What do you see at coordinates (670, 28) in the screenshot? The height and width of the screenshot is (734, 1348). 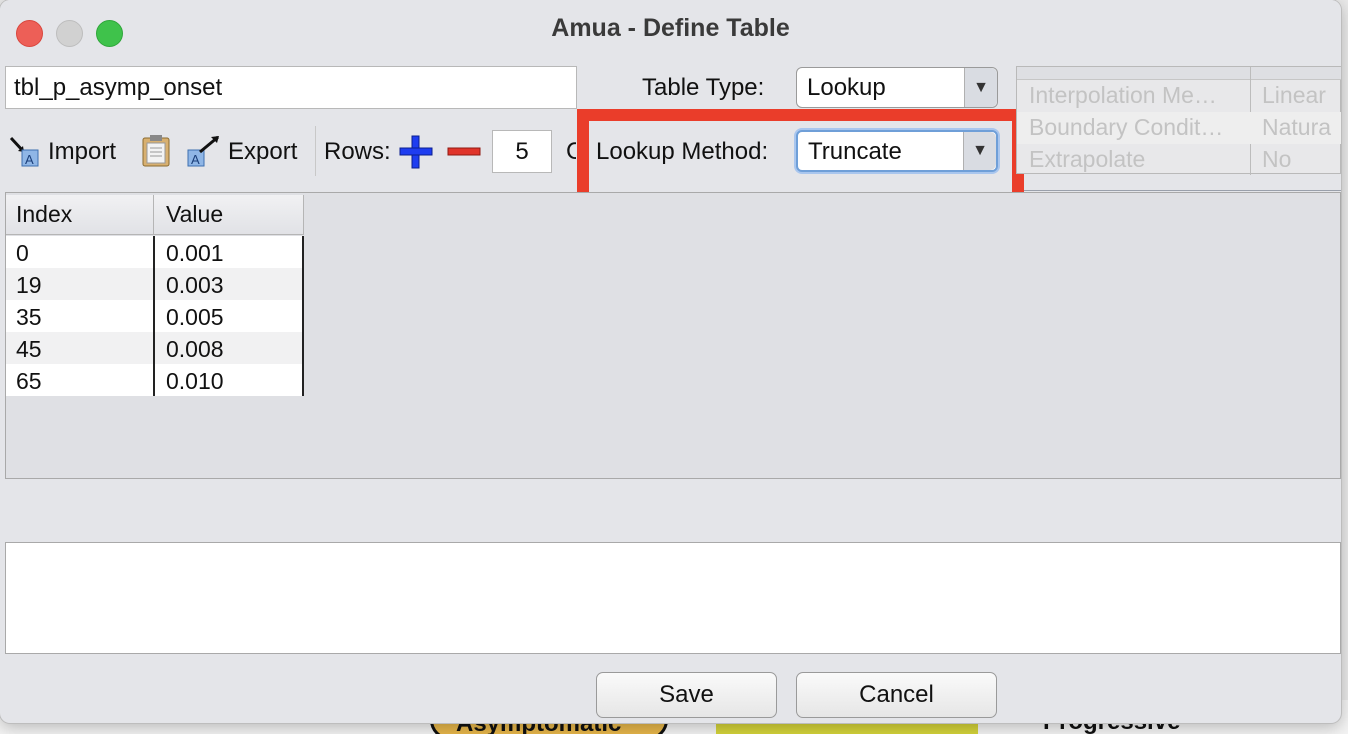 I see `window-title: Amua - Define Table` at bounding box center [670, 28].